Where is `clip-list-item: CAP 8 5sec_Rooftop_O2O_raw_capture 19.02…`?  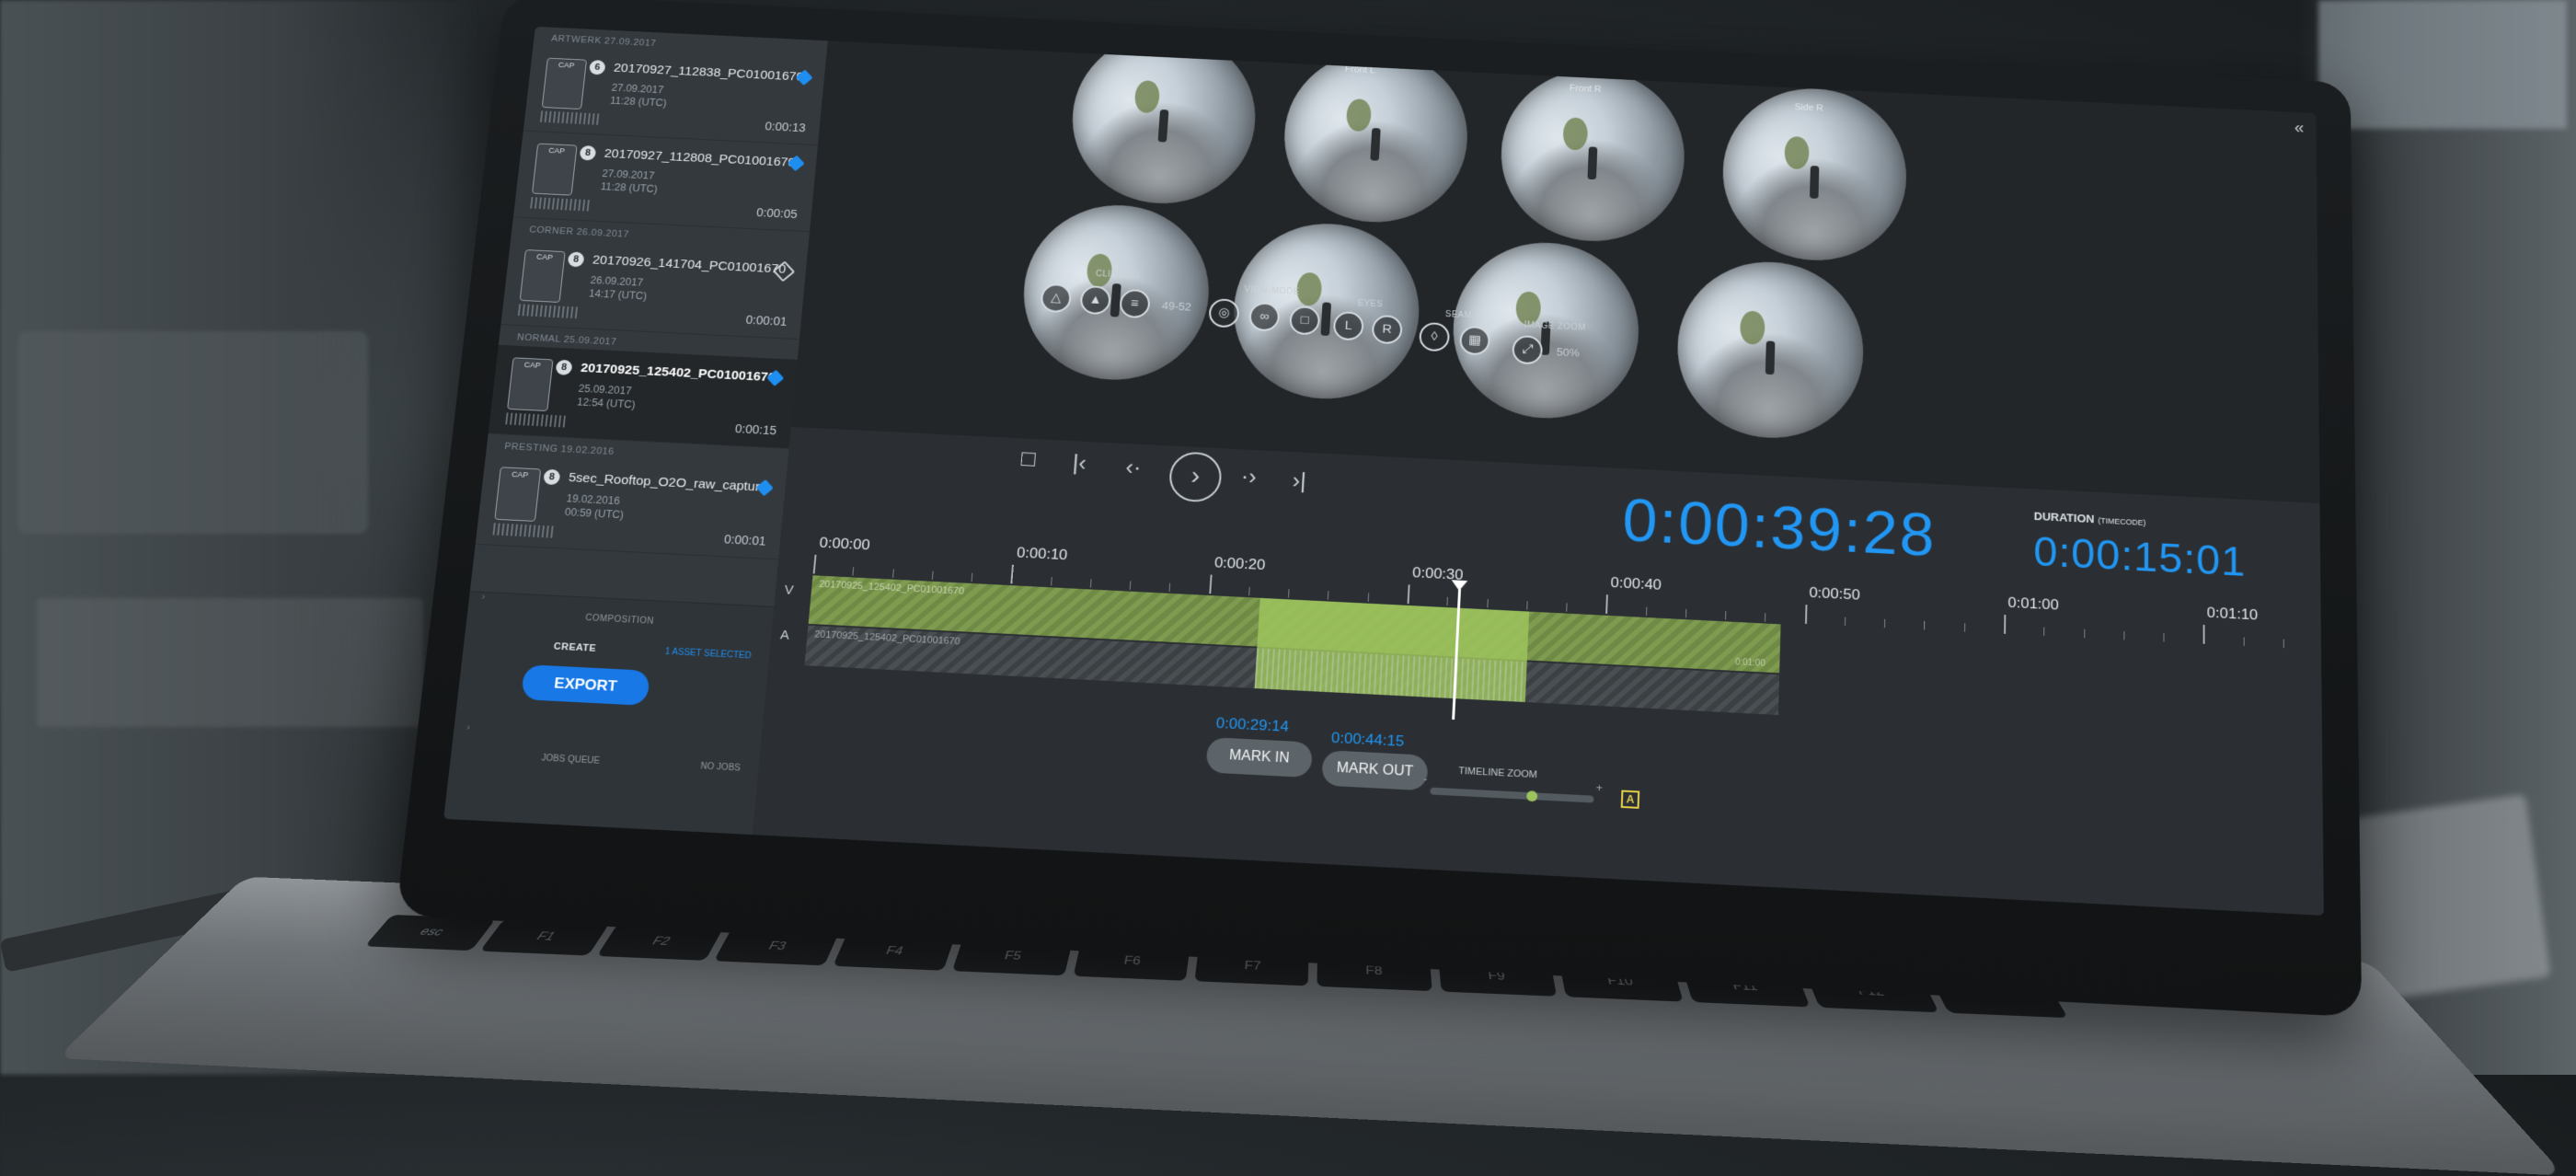 clip-list-item: CAP 8 5sec_Rooftop_O2O_raw_capture 19.02… is located at coordinates (631, 507).